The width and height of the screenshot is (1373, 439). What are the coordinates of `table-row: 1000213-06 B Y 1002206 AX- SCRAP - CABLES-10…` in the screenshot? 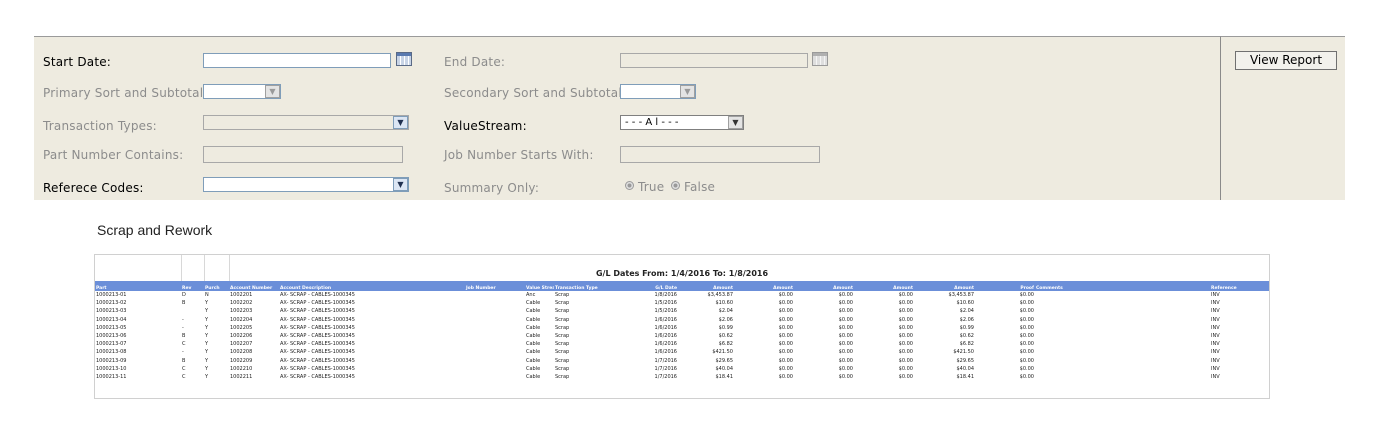 It's located at (682, 336).